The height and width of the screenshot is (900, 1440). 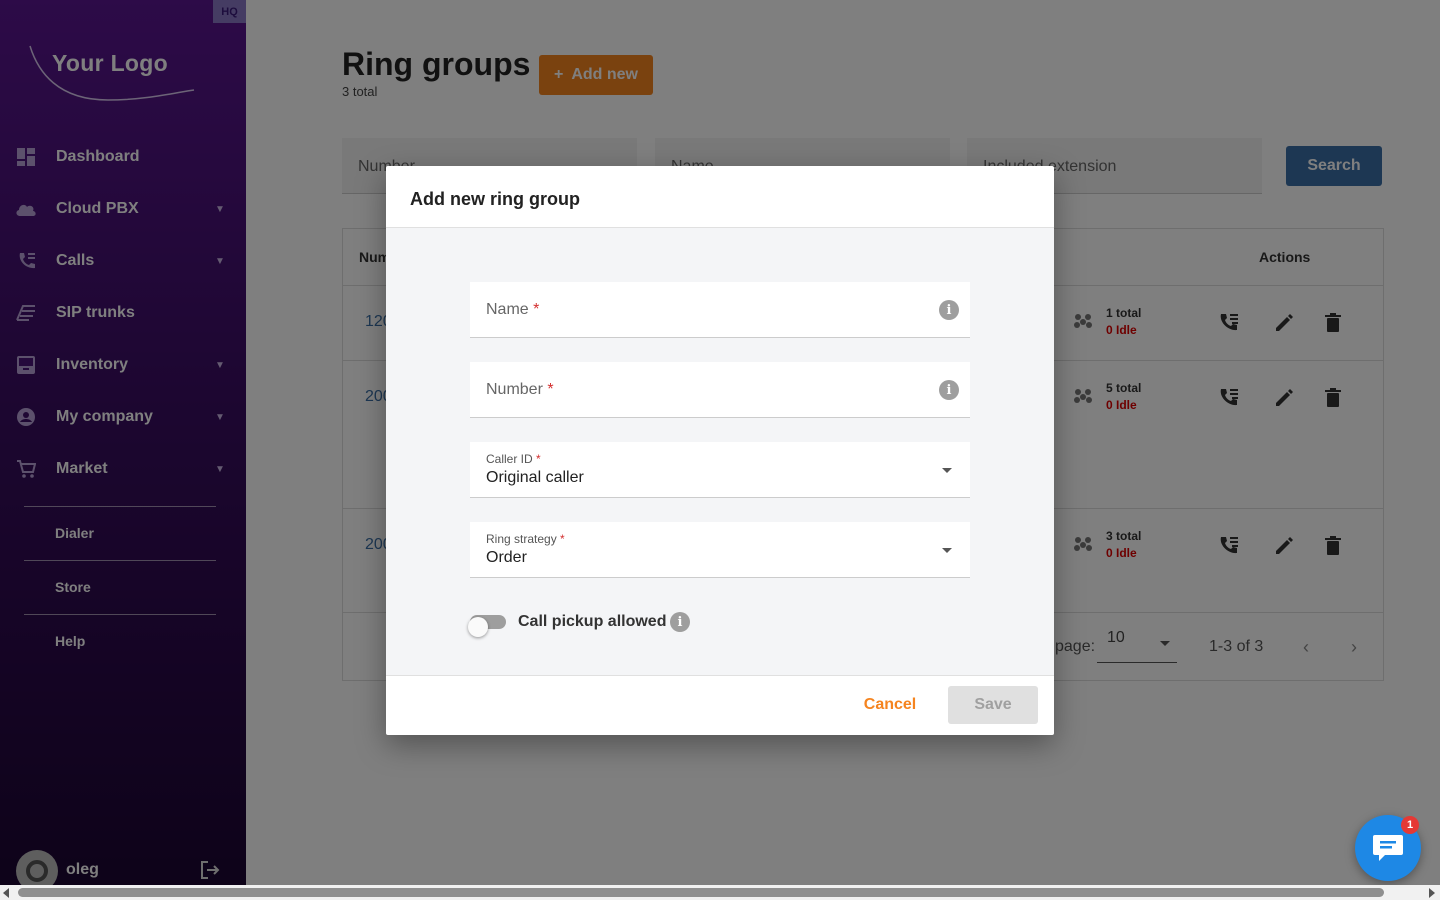 What do you see at coordinates (535, 477) in the screenshot?
I see `caller-id-value: Original caller` at bounding box center [535, 477].